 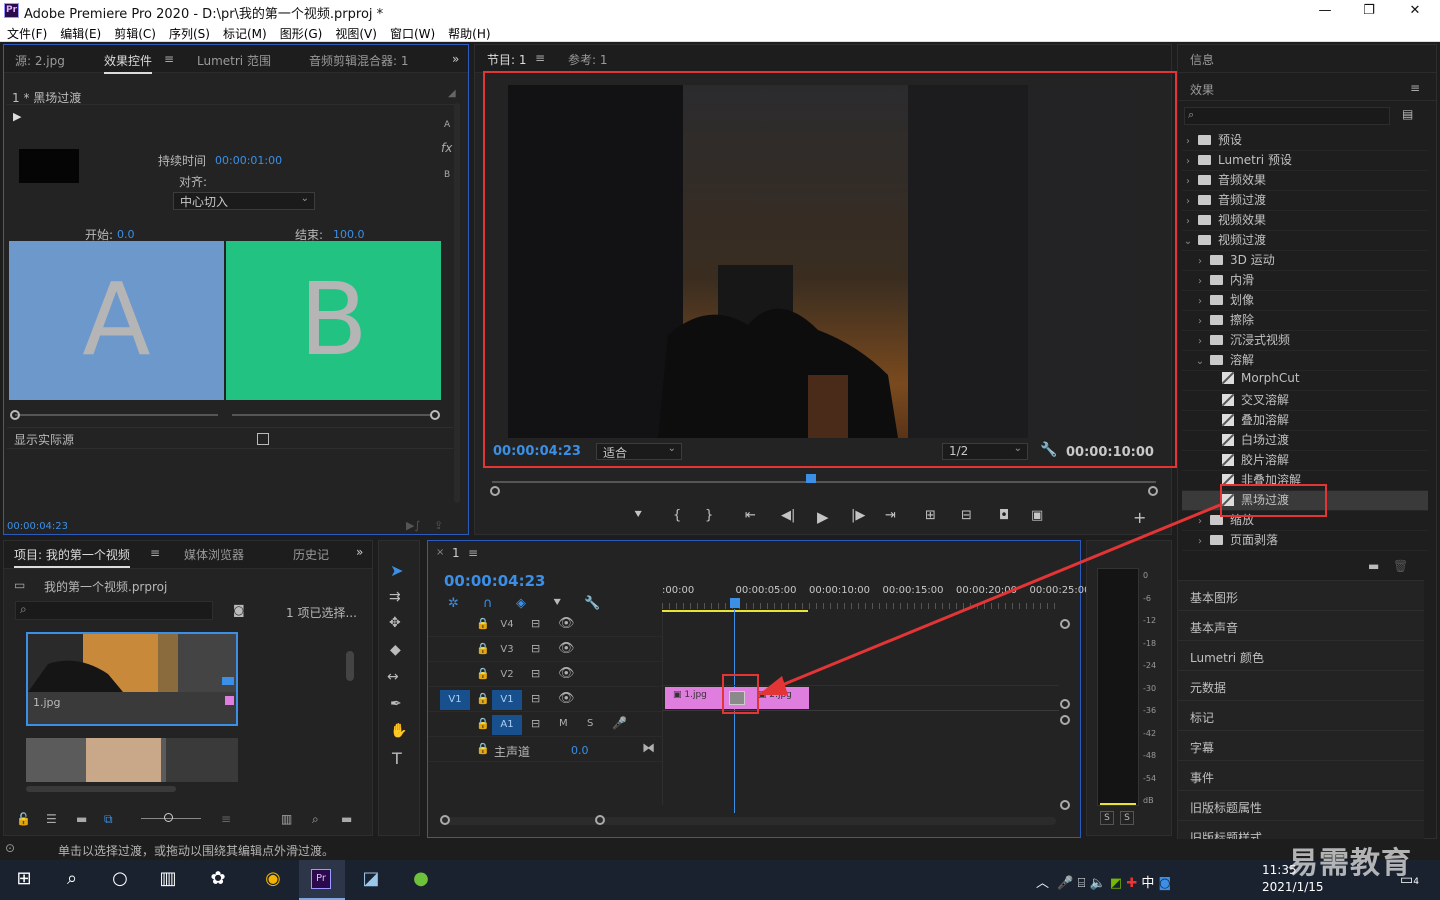 I want to click on track-target-toggle: V4, so click(x=507, y=625).